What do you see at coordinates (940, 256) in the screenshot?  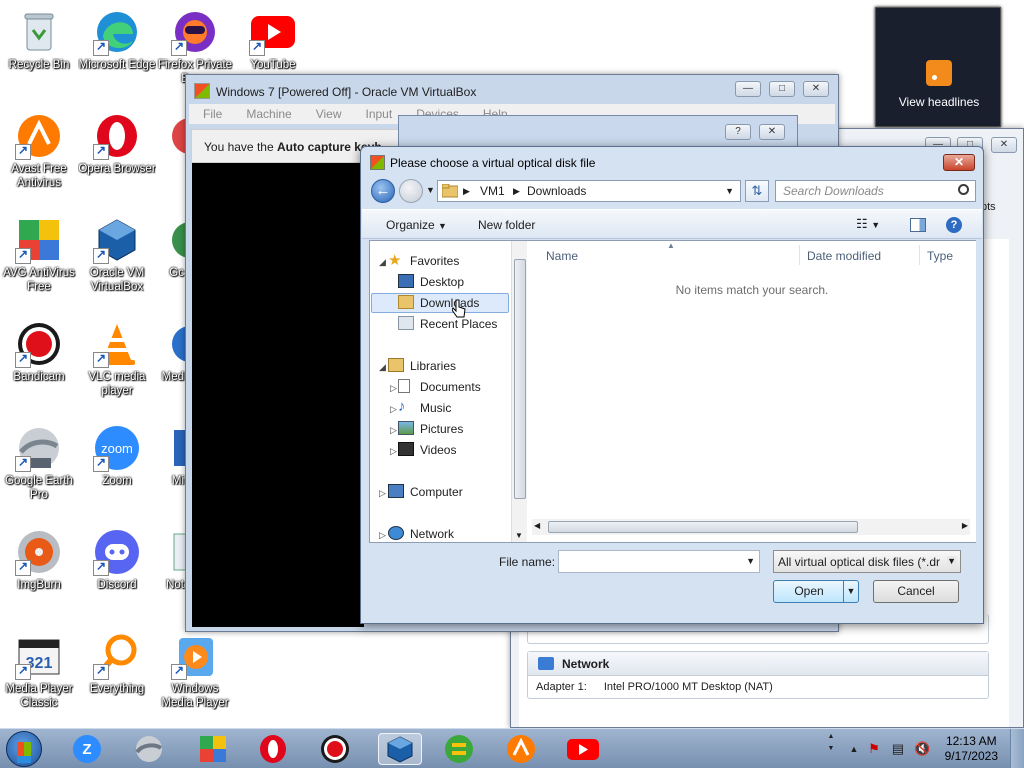 I see `column-type: Type` at bounding box center [940, 256].